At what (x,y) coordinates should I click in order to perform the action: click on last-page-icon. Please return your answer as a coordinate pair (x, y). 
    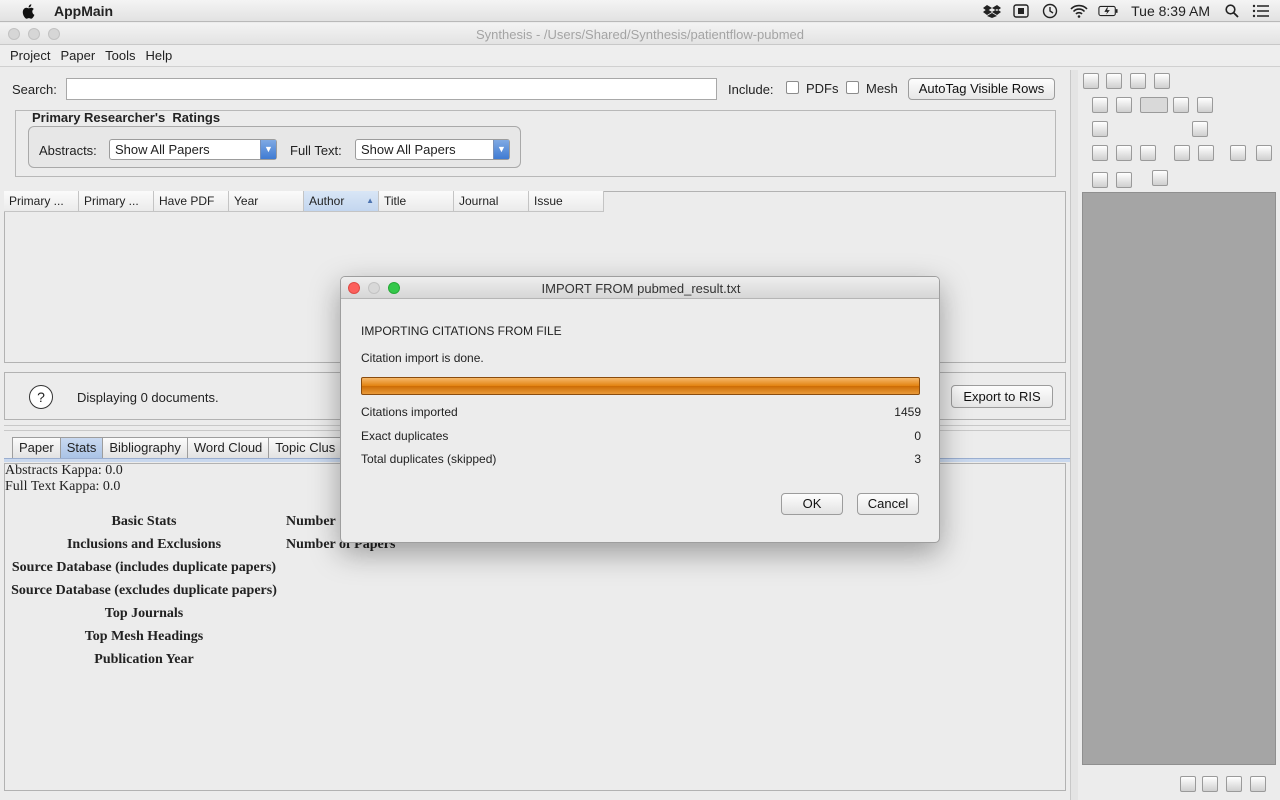
    Looking at the image, I should click on (1205, 105).